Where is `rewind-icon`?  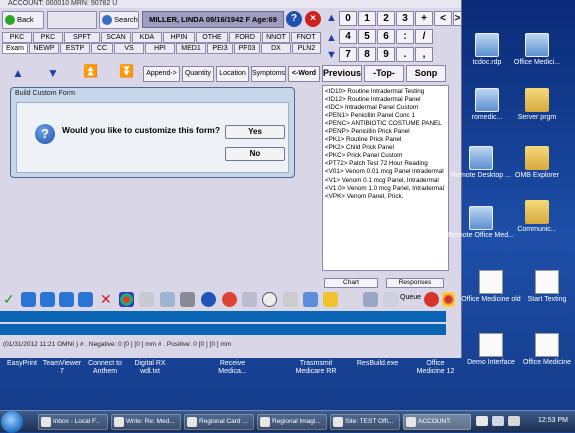 rewind-icon is located at coordinates (28, 299).